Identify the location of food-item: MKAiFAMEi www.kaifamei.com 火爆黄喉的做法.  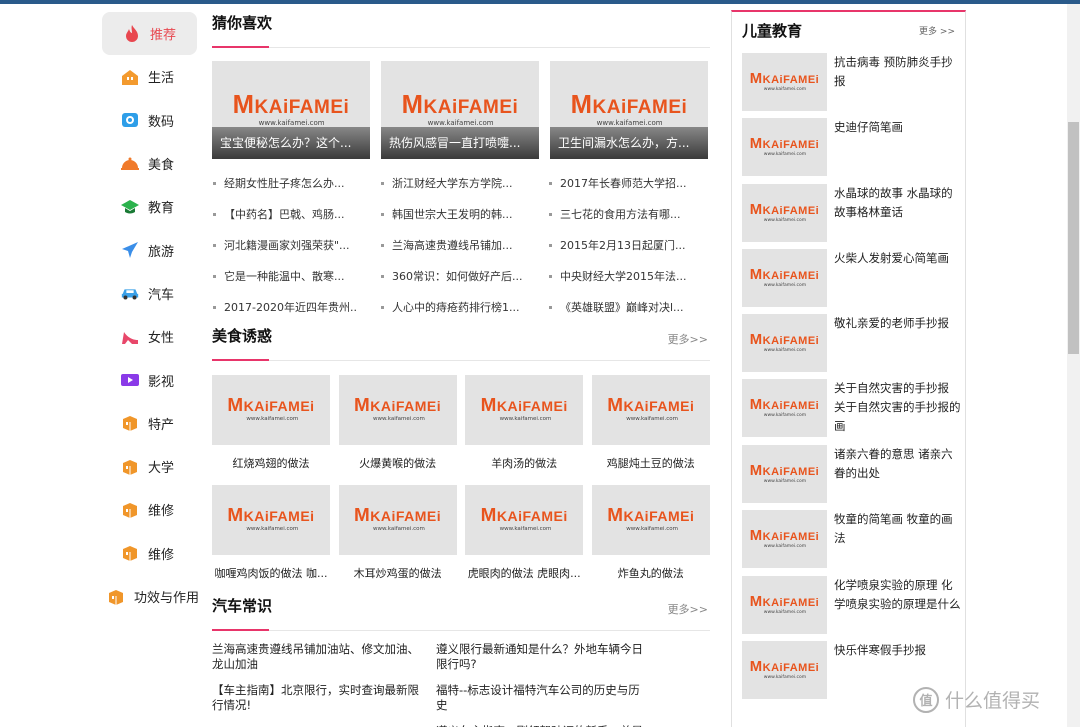
(397, 430).